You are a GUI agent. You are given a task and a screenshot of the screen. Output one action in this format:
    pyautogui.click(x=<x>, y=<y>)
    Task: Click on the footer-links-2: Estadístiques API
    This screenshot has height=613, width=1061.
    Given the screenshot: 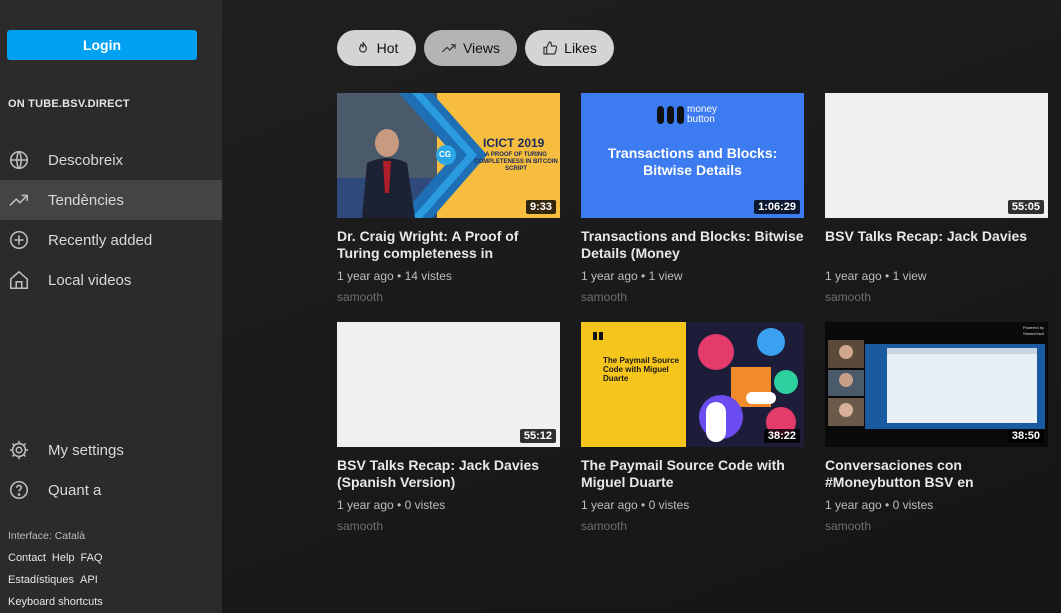 What is the action you would take?
    pyautogui.click(x=56, y=580)
    